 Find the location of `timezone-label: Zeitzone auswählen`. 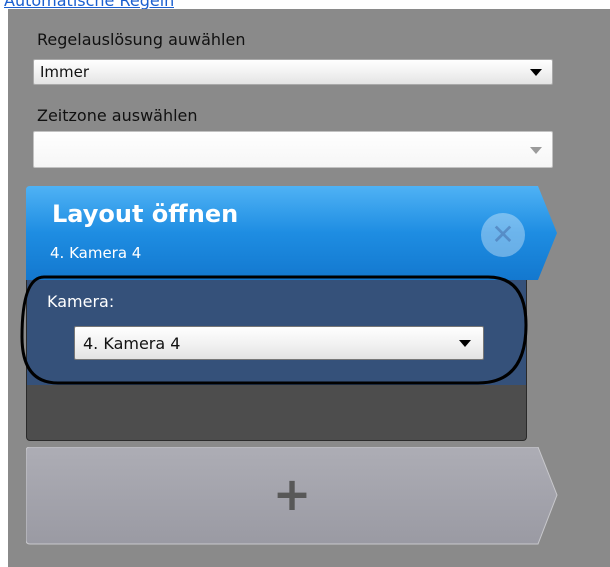

timezone-label: Zeitzone auswählen is located at coordinates (117, 115).